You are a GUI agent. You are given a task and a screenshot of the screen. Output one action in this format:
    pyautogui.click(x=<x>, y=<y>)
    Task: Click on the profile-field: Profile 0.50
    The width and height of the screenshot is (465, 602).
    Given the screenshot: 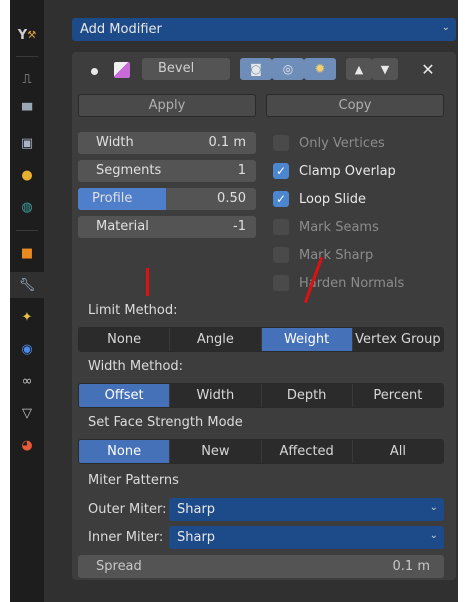 What is the action you would take?
    pyautogui.click(x=167, y=199)
    